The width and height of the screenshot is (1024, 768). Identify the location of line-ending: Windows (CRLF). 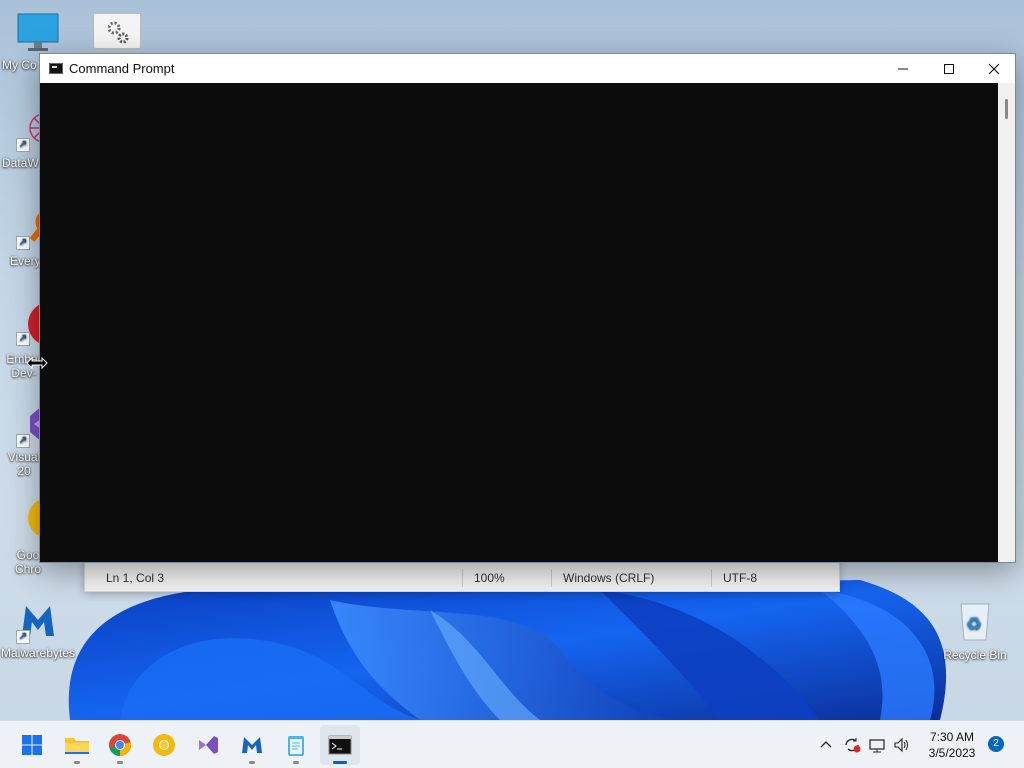
(609, 578).